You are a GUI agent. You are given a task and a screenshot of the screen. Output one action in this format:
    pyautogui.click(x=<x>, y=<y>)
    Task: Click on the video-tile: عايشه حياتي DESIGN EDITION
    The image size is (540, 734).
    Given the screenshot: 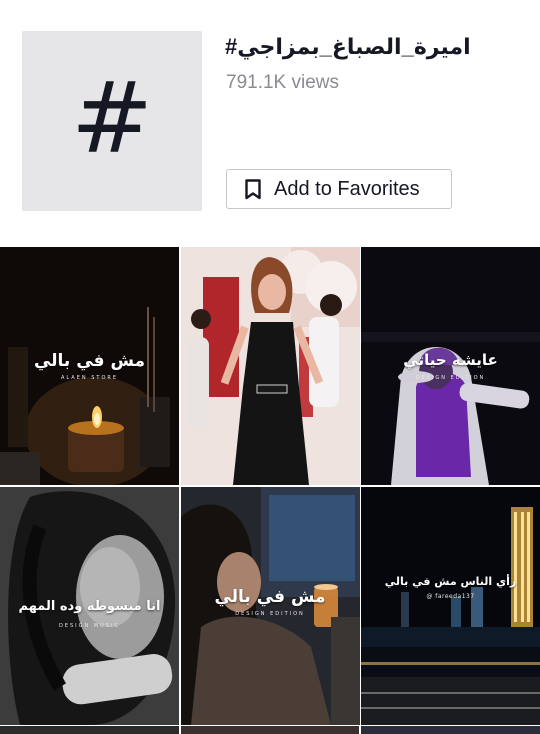 What is the action you would take?
    pyautogui.click(x=450, y=366)
    